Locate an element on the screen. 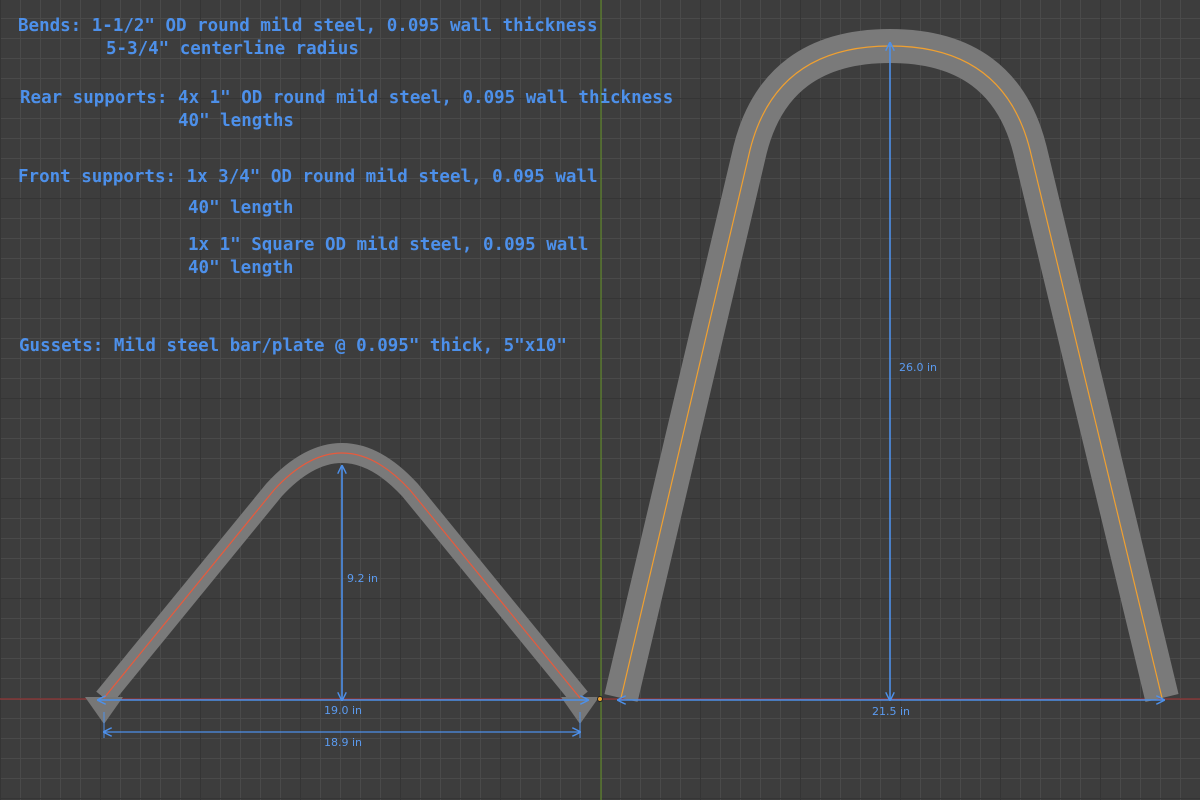 This screenshot has width=1200, height=800. small-height-label: 9.2 in is located at coordinates (362, 578).